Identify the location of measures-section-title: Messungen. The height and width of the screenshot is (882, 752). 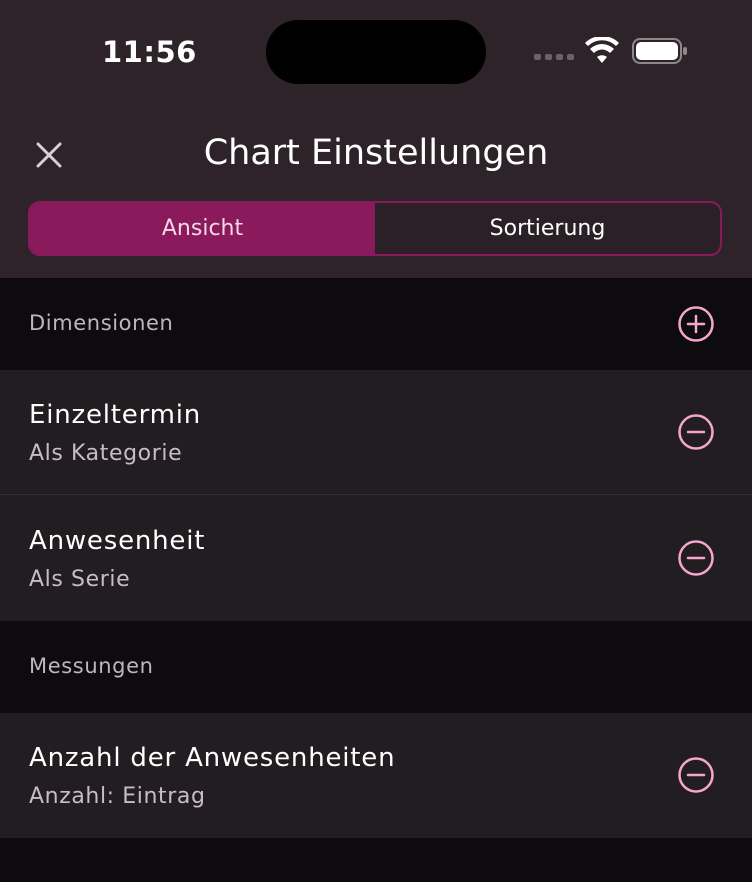
(91, 666).